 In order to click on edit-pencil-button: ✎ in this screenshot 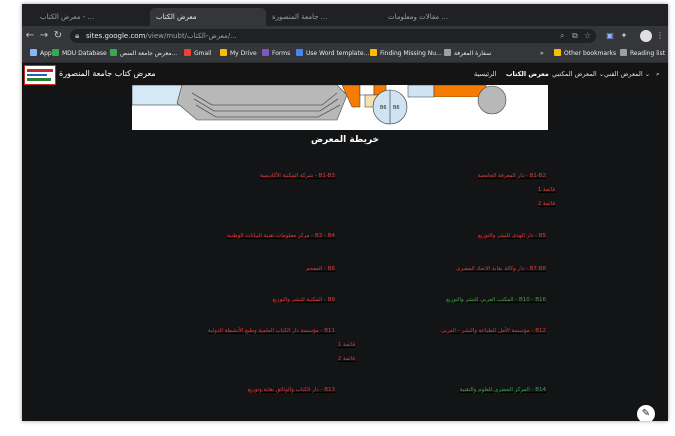, I will do `click(646, 413)`.